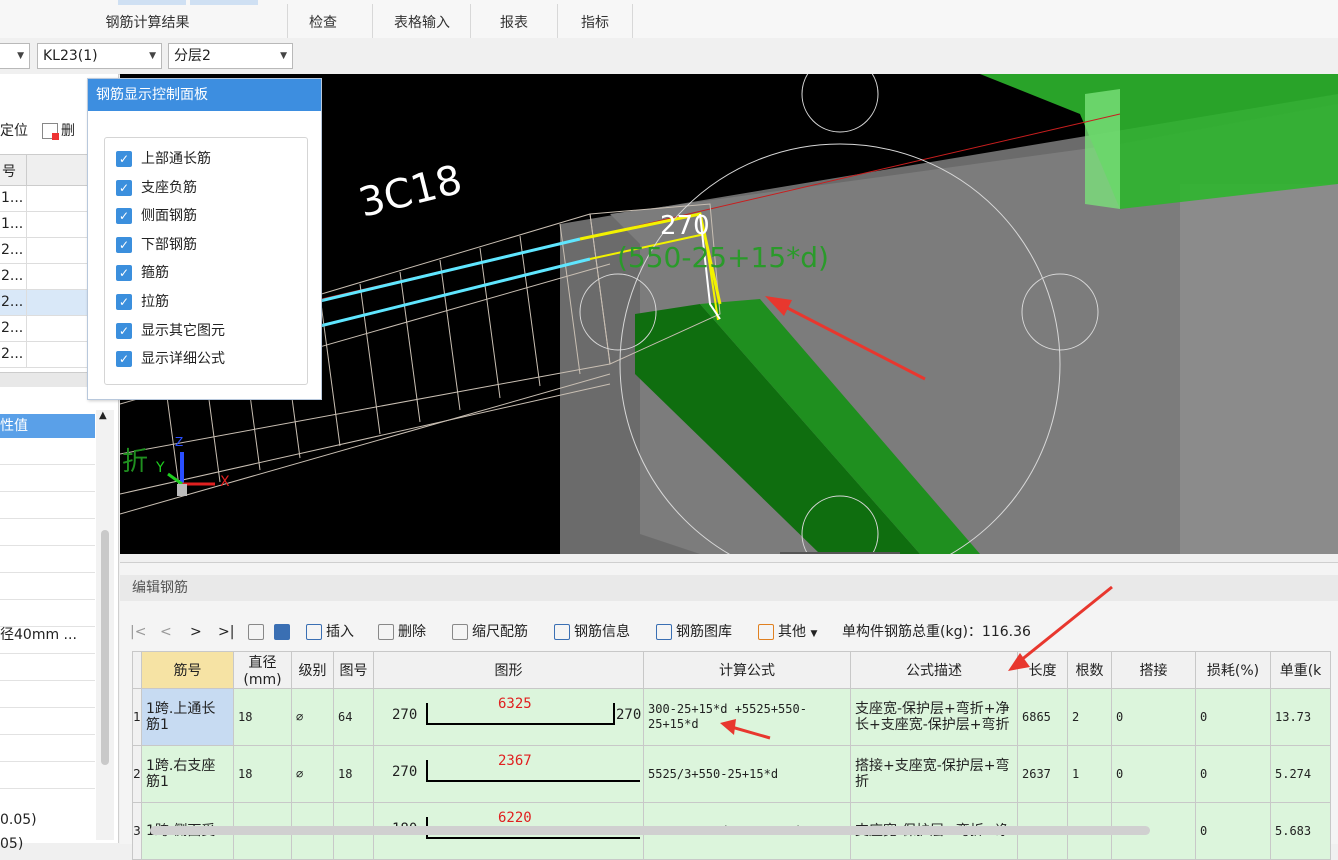 Image resolution: width=1338 pixels, height=860 pixels. I want to click on col-header: 根数, so click(1089, 670).